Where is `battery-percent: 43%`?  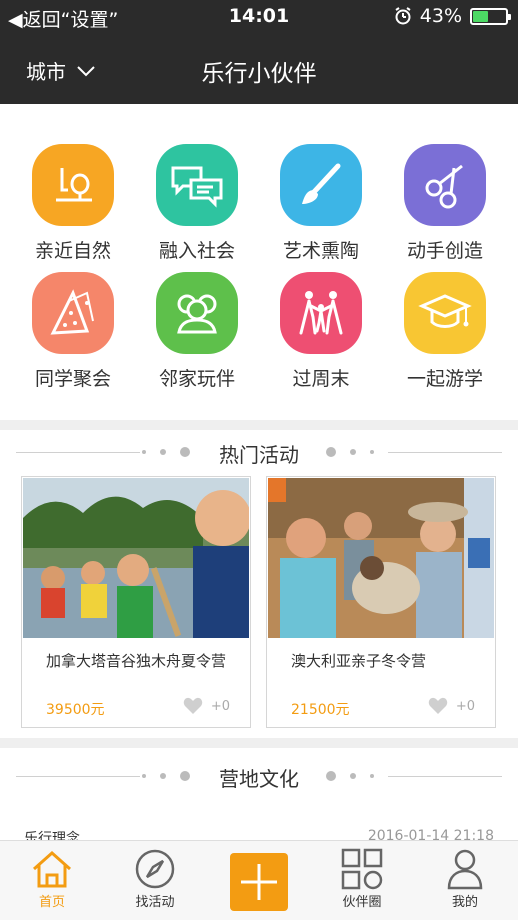
battery-percent: 43% is located at coordinates (440, 16).